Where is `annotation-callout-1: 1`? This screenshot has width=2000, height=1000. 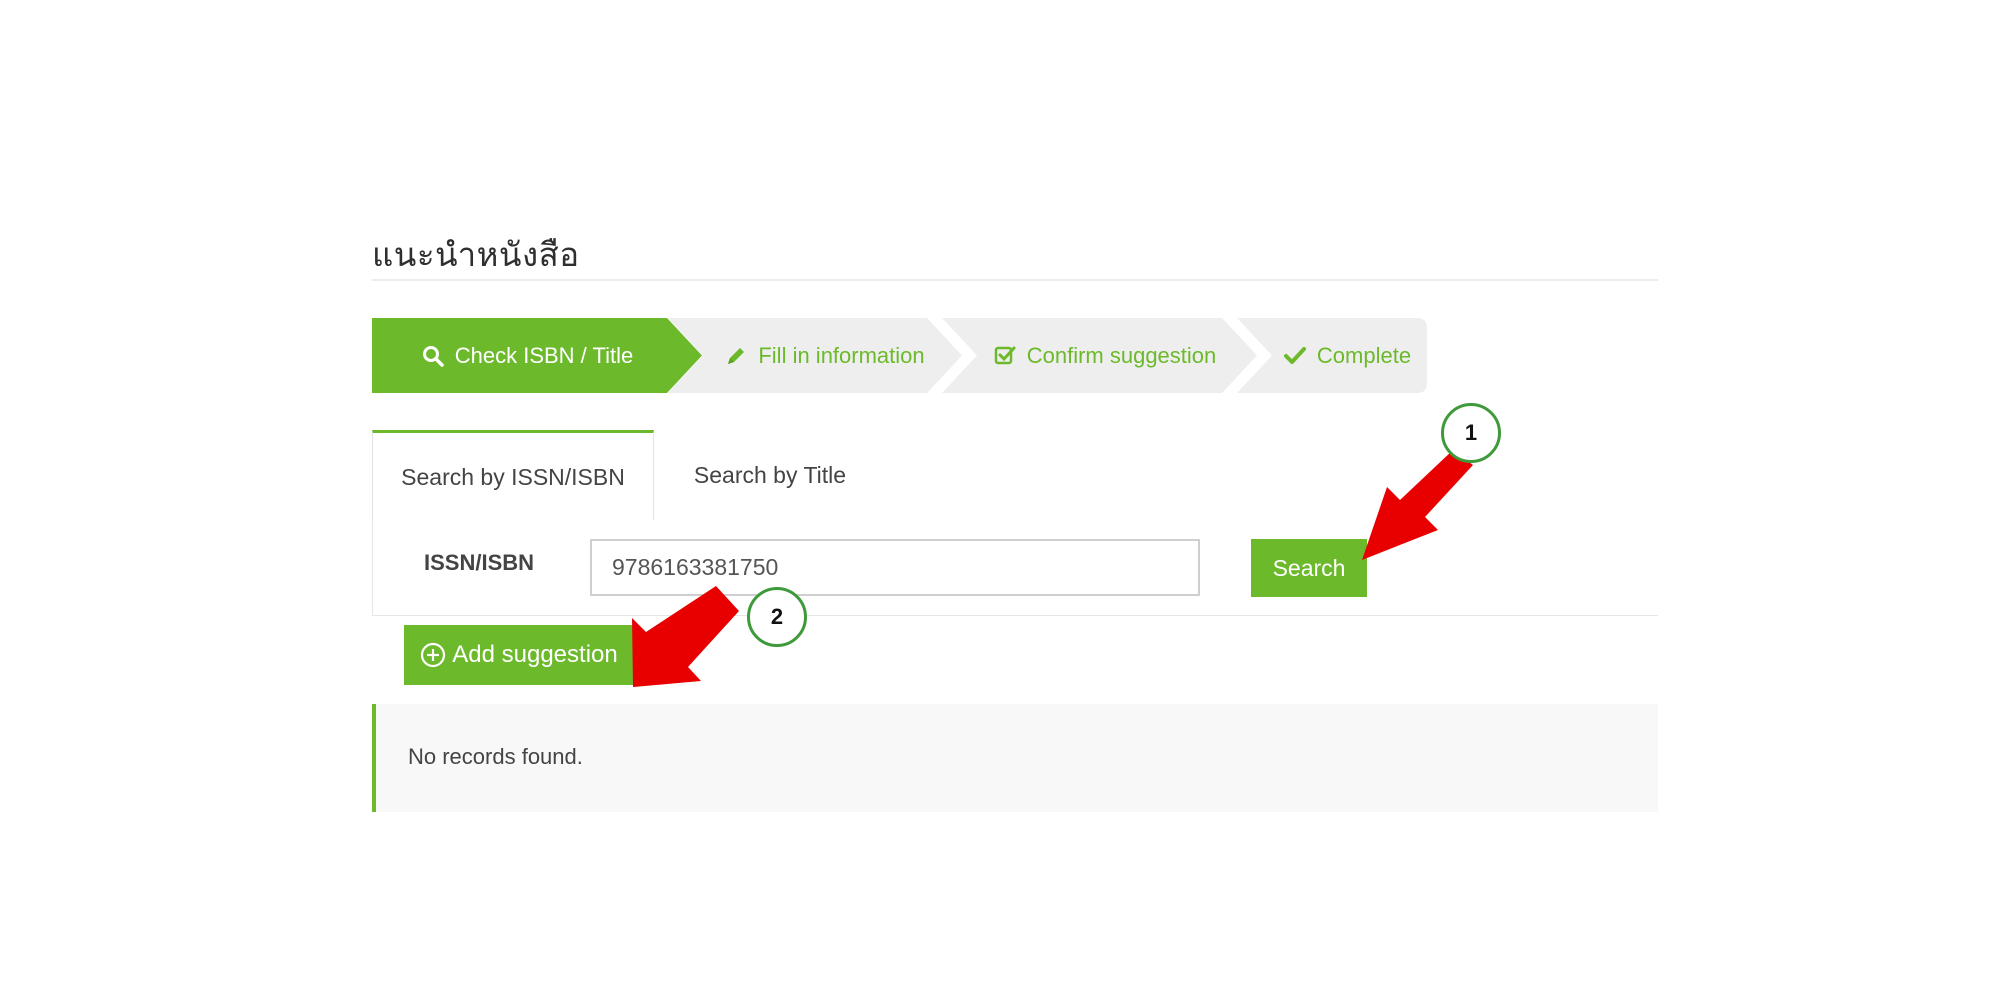
annotation-callout-1: 1 is located at coordinates (1471, 433).